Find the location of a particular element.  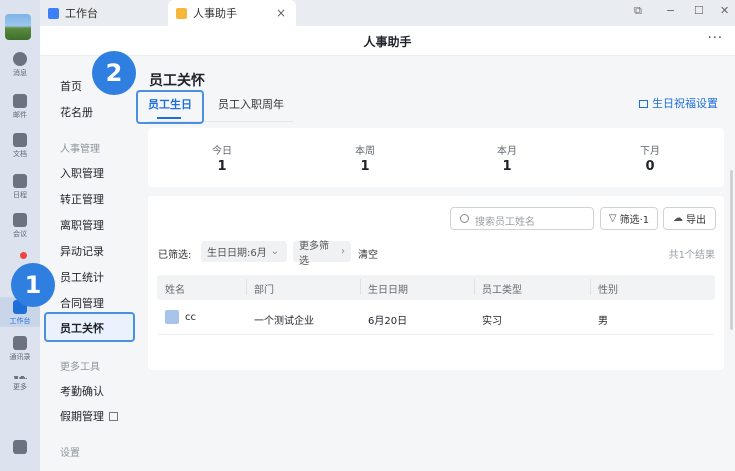

column-header-department: 部门 is located at coordinates (264, 290).